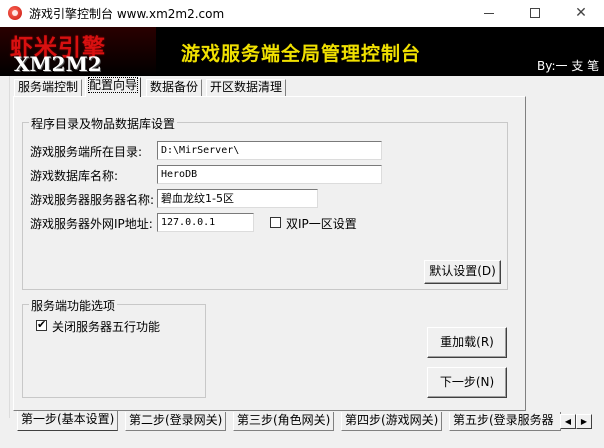  What do you see at coordinates (568, 421) in the screenshot?
I see `scroll-left-arrow-icon: ◀` at bounding box center [568, 421].